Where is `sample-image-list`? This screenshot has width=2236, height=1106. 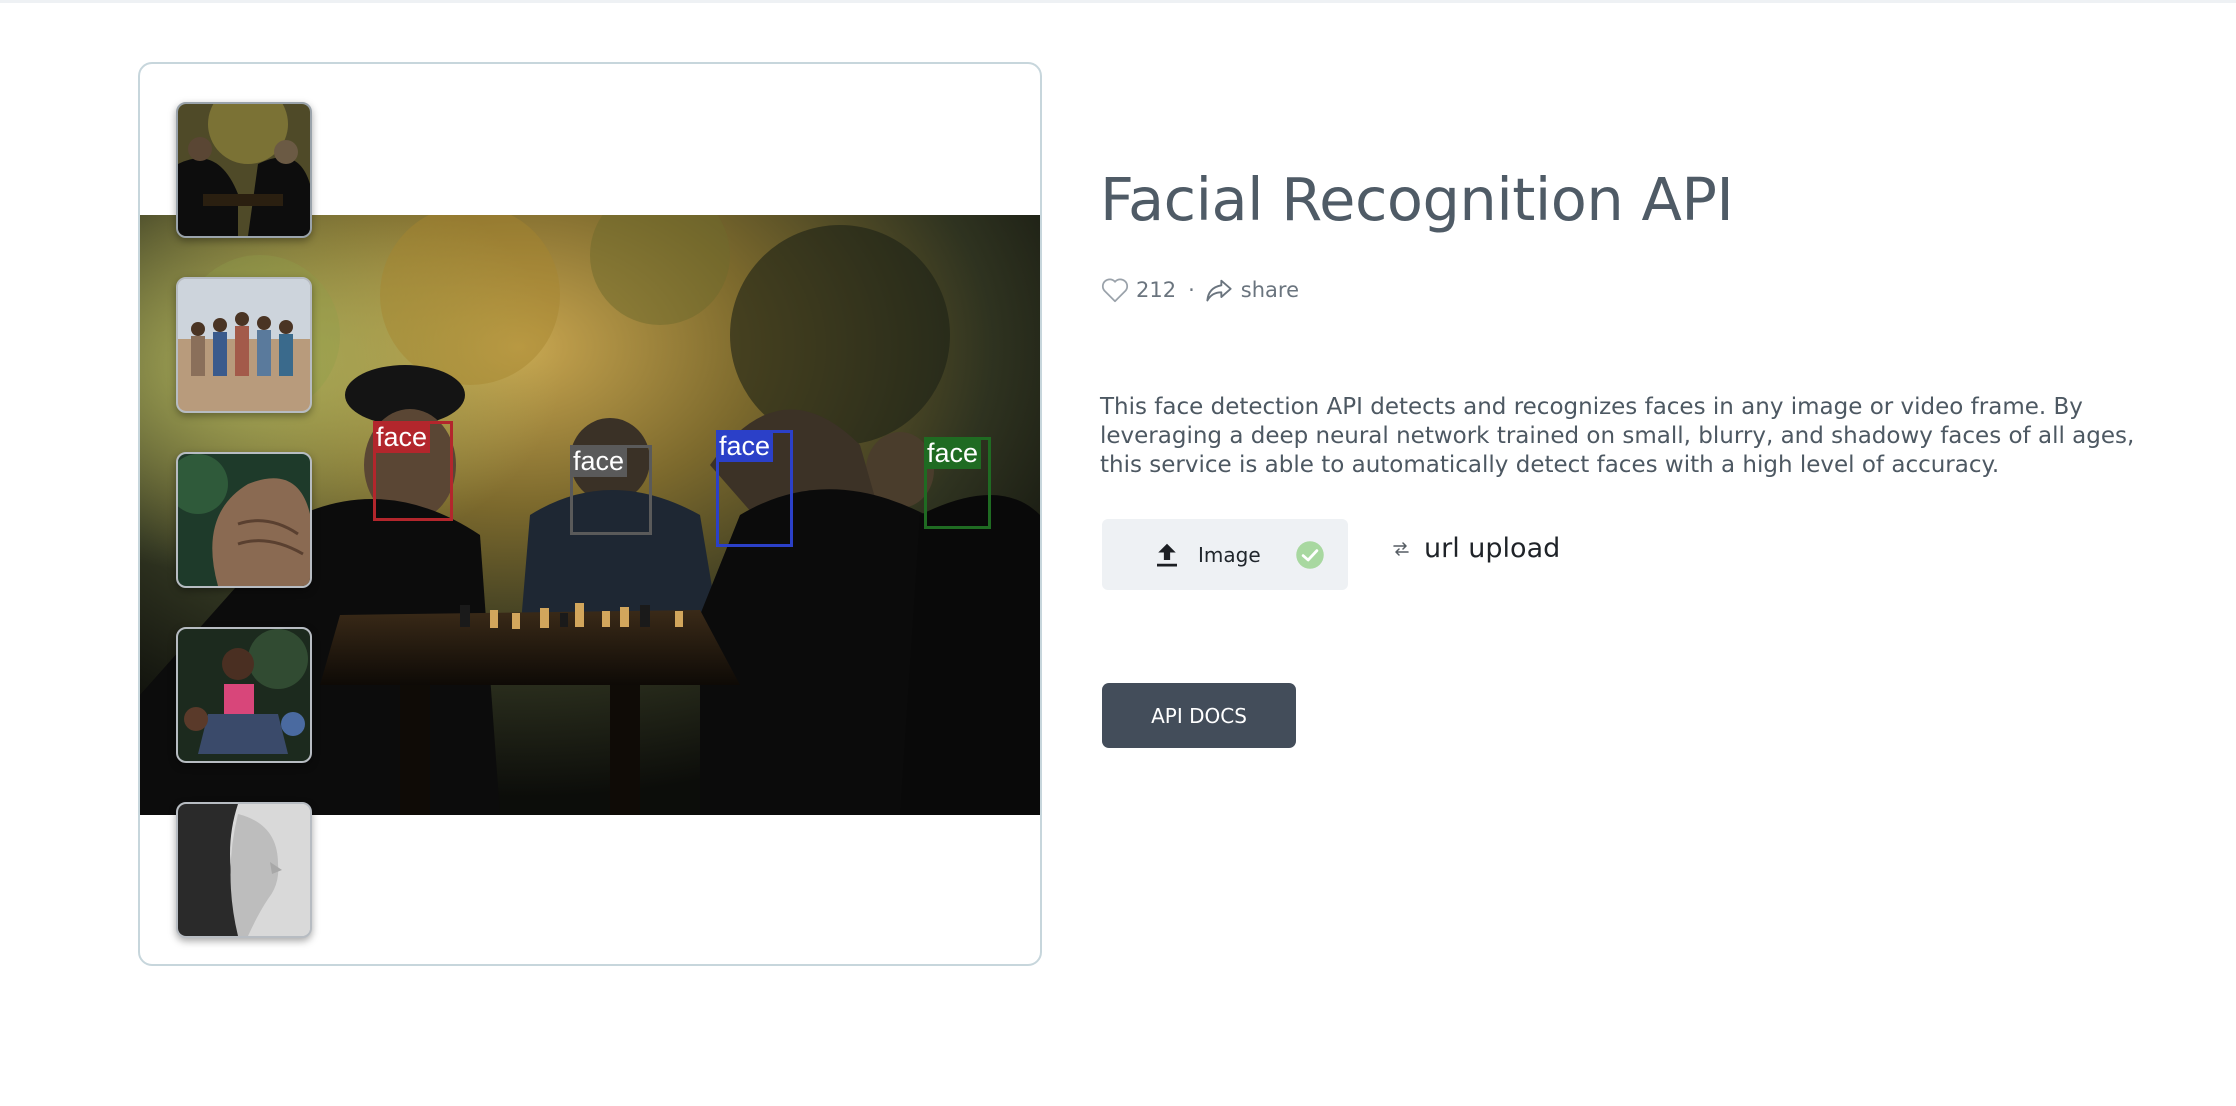
sample-image-list is located at coordinates (244, 533).